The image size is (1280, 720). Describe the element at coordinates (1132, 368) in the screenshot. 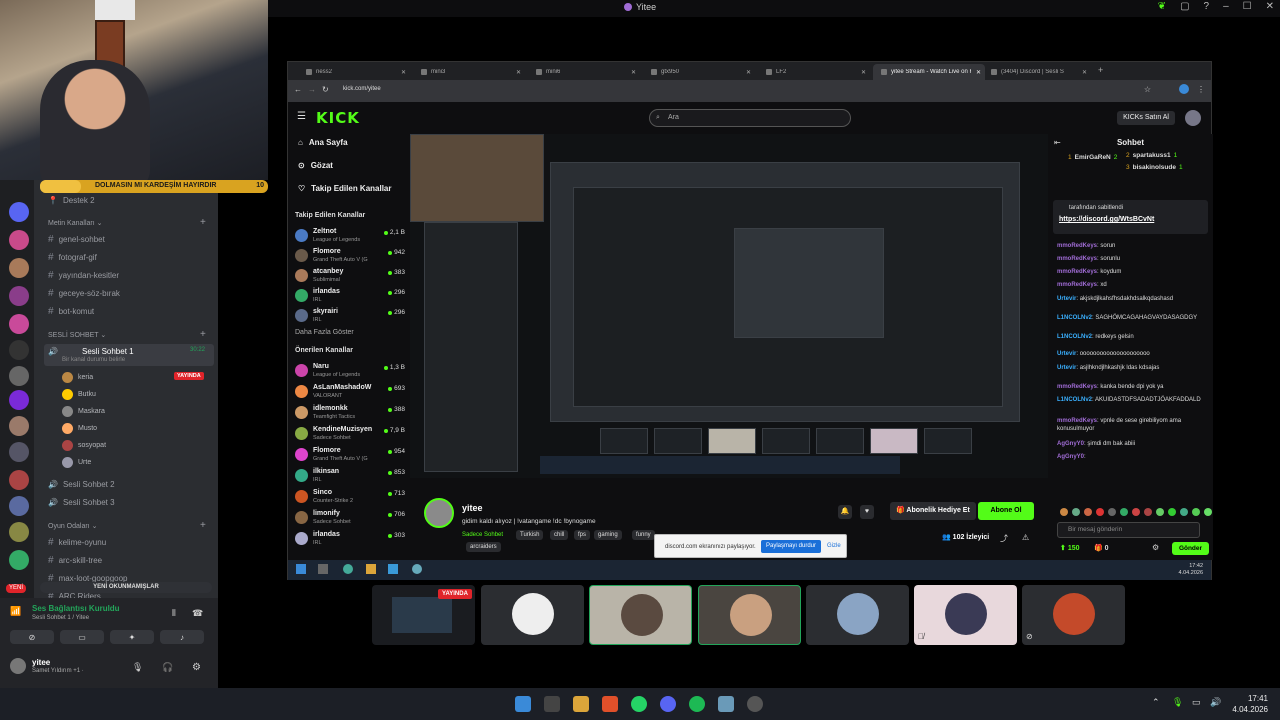

I see `chat-message: Urtevir: asjlhkndjlhkashjk ldas kdsajas` at that location.